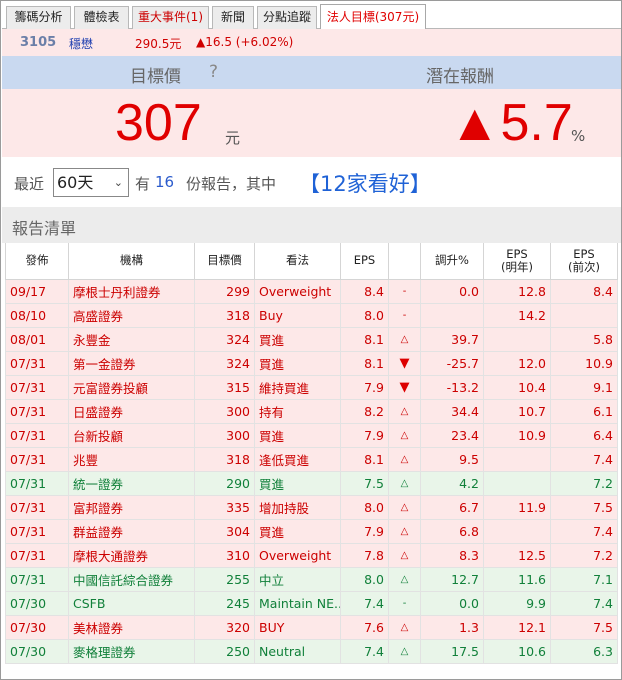 The width and height of the screenshot is (622, 680). Describe the element at coordinates (311, 507) in the screenshot. I see `table-row: 07/31 富邦證券 335 增加持股 8.0 △ 6.7 11.9 7.5` at that location.